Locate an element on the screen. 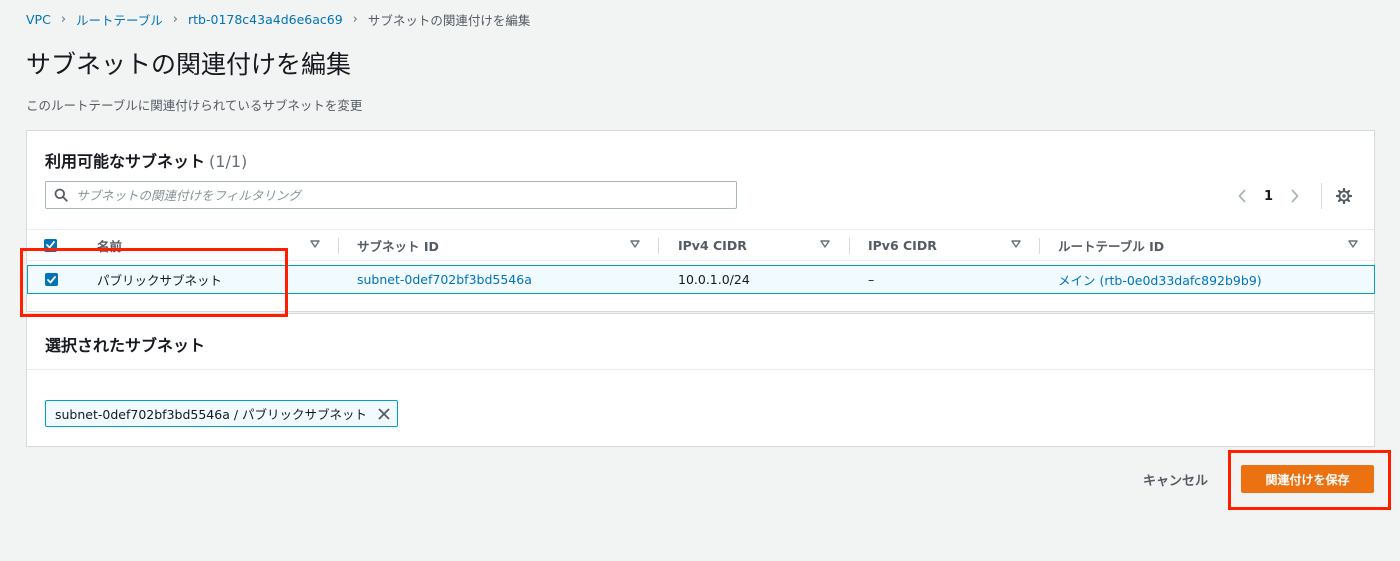  cell-ipv4-cidr: 10.0.1.0/24 is located at coordinates (714, 279).